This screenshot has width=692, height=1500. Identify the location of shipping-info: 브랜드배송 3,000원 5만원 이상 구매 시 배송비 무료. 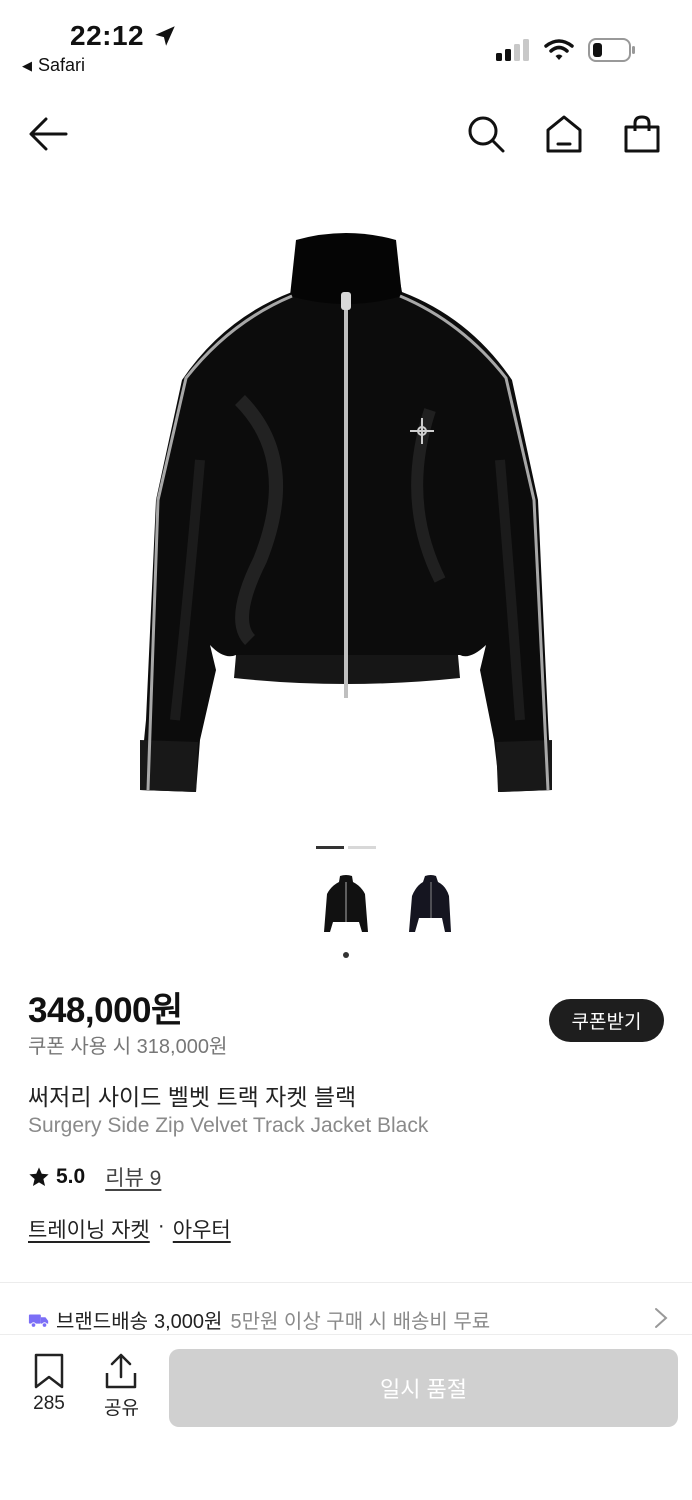
(348, 1319).